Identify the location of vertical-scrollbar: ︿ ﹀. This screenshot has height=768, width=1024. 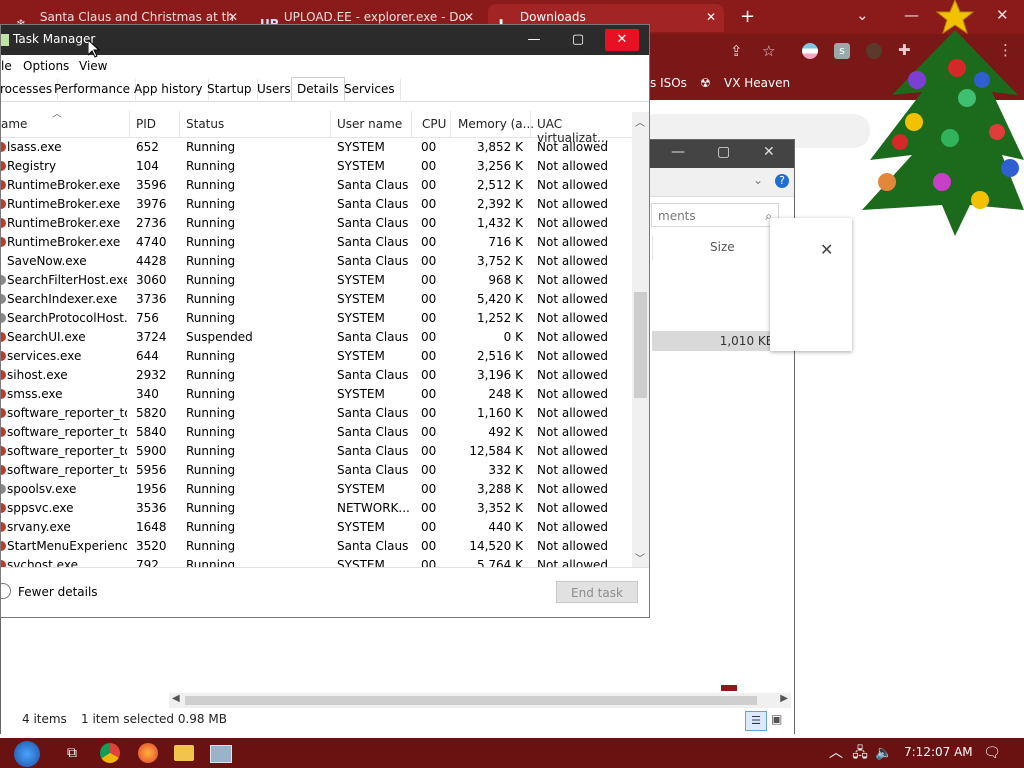
(640, 339).